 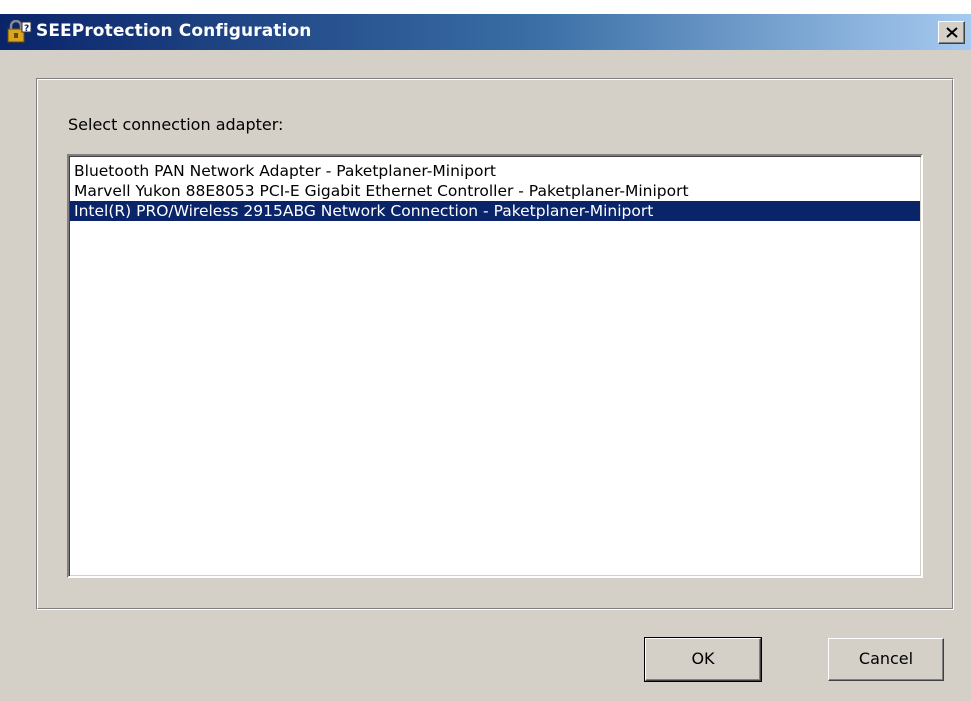 I want to click on ok-button: OK, so click(x=703, y=659).